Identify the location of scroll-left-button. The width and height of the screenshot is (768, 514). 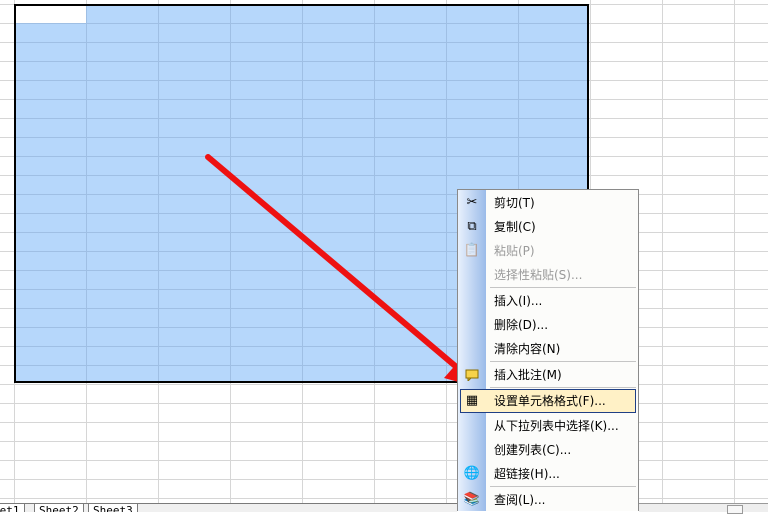
(735, 509).